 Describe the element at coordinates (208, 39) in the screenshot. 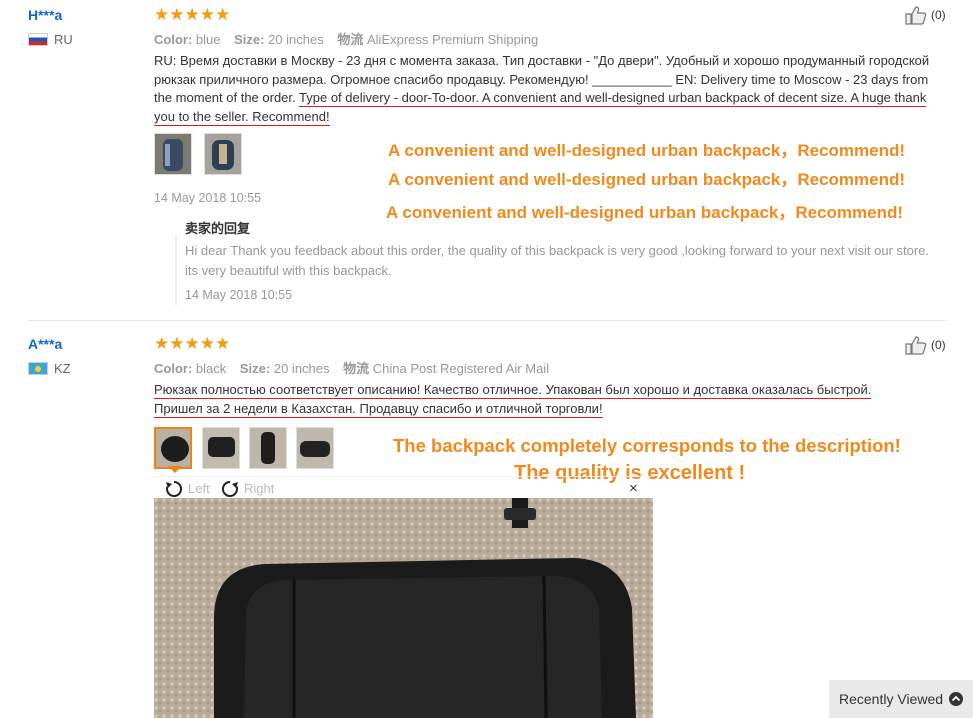

I see `color-value: blue` at that location.